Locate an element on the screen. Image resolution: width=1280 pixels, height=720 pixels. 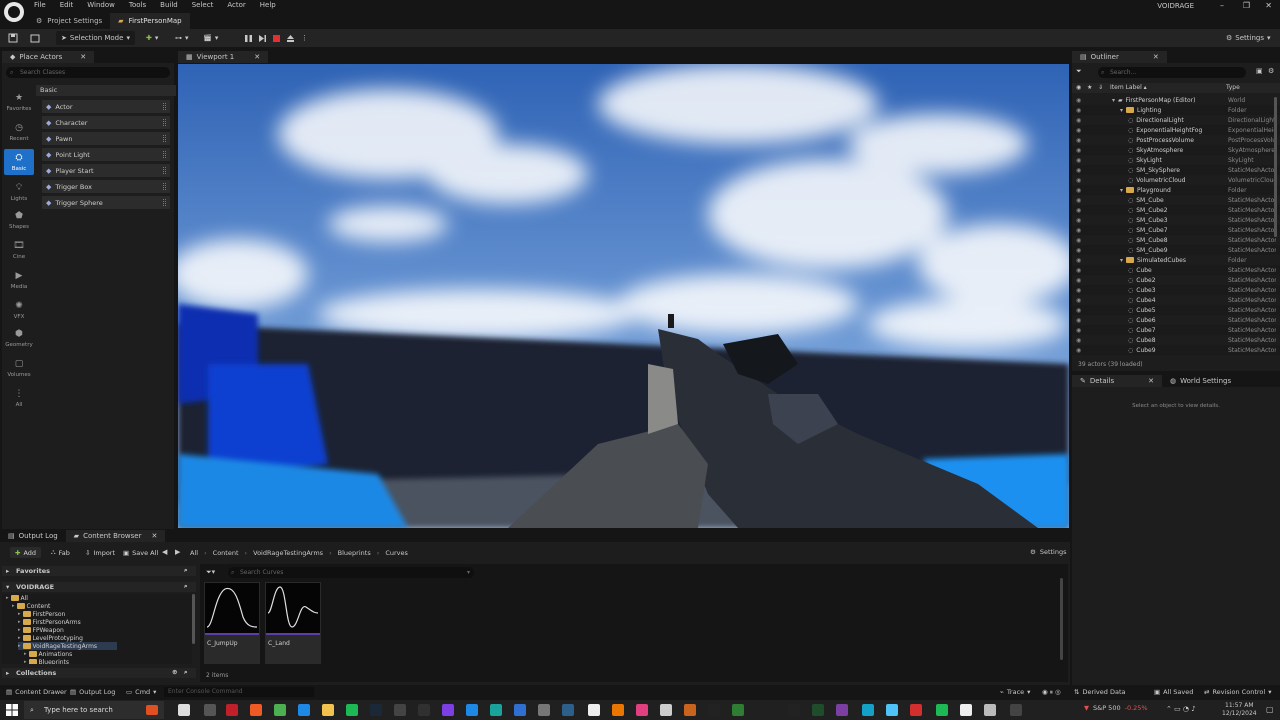
outliner-row: ◉ ◌ DirectionalLight DirectionalLight is located at coordinates (1176, 120).